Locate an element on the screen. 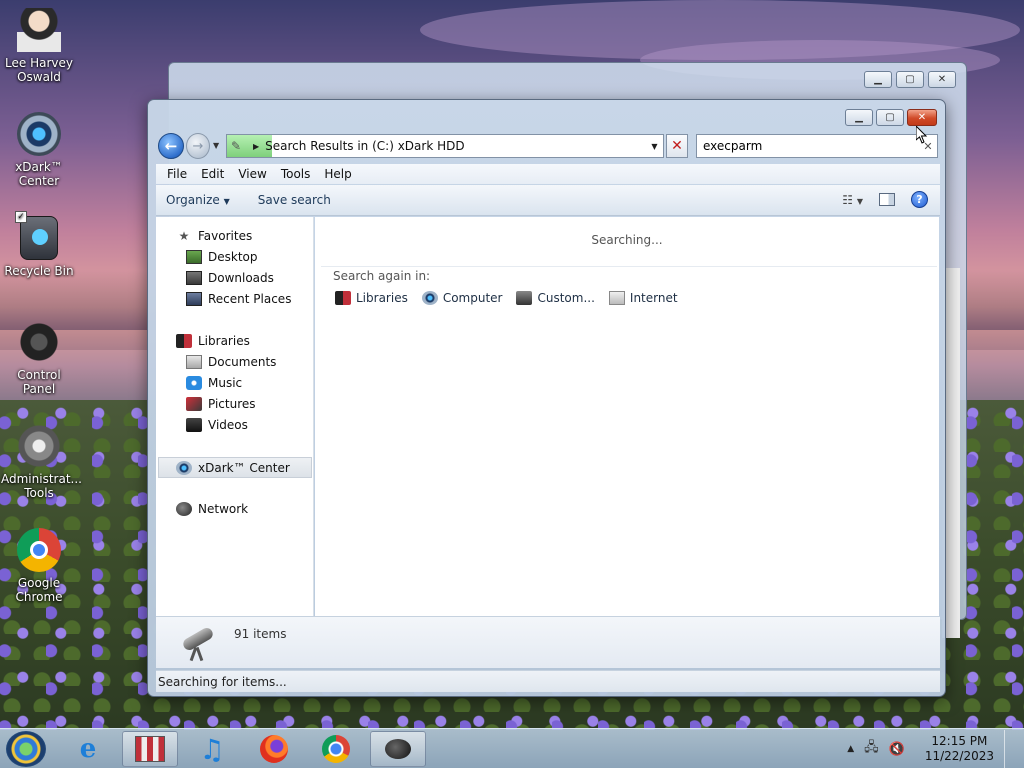 This screenshot has width=1024, height=768. address-dropdown-icon: ▼ is located at coordinates (654, 146).